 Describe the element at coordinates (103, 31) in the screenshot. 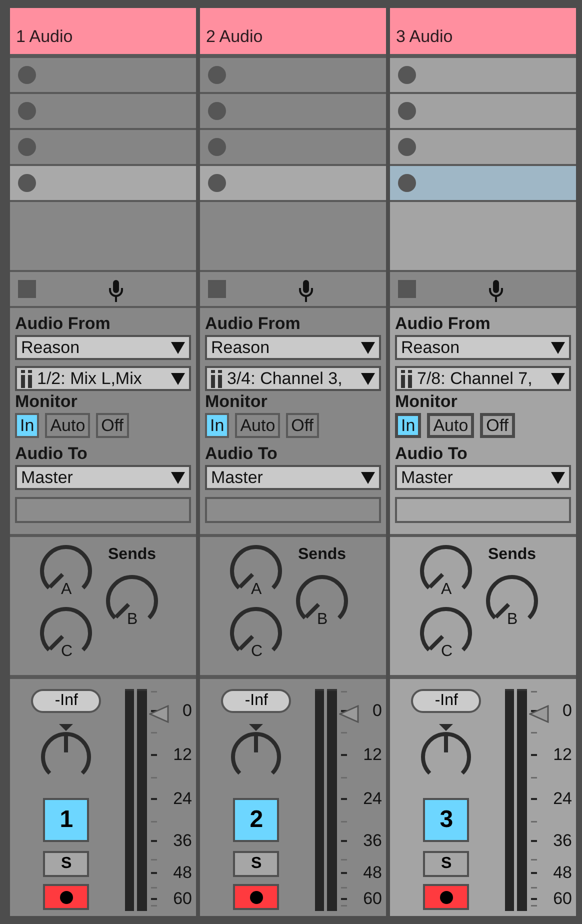

I see `track-title: 1 Audio` at that location.